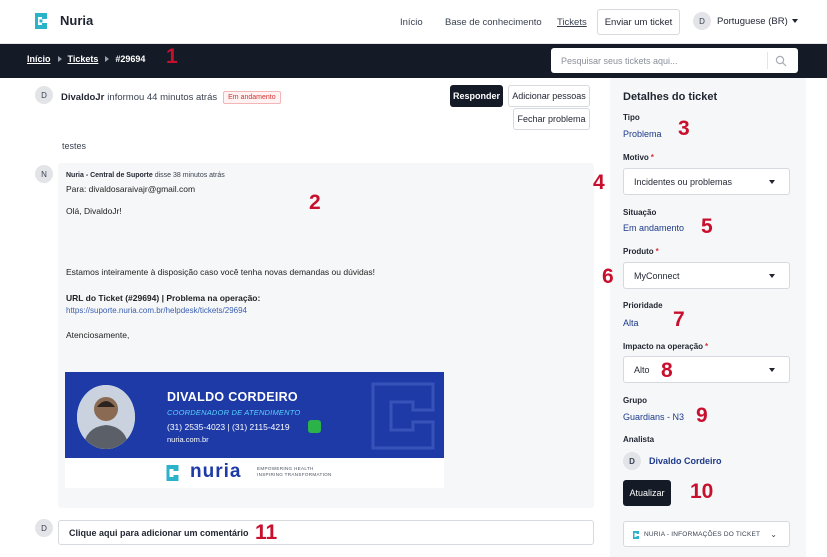  I want to click on annotation-7: 7, so click(679, 319).